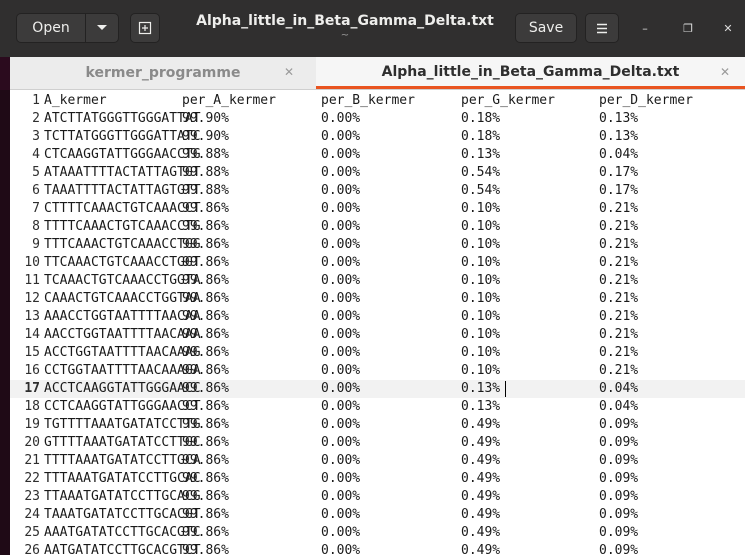 The height and width of the screenshot is (555, 745). Describe the element at coordinates (481, 460) in the screenshot. I see `line-cell: 0.49%` at that location.